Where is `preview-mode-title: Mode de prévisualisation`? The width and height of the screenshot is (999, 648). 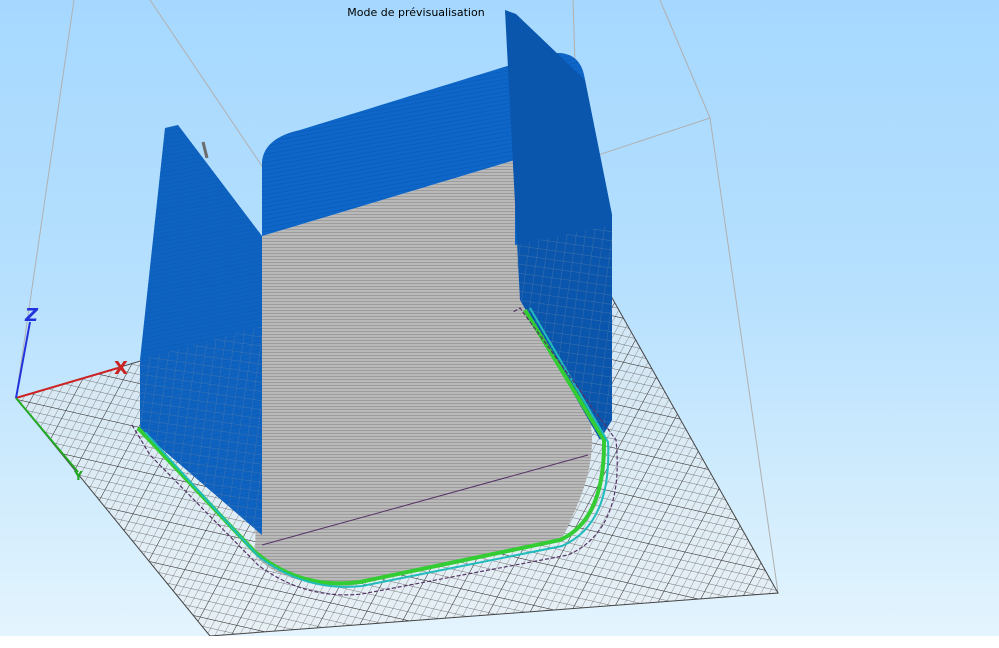 preview-mode-title: Mode de prévisualisation is located at coordinates (416, 12).